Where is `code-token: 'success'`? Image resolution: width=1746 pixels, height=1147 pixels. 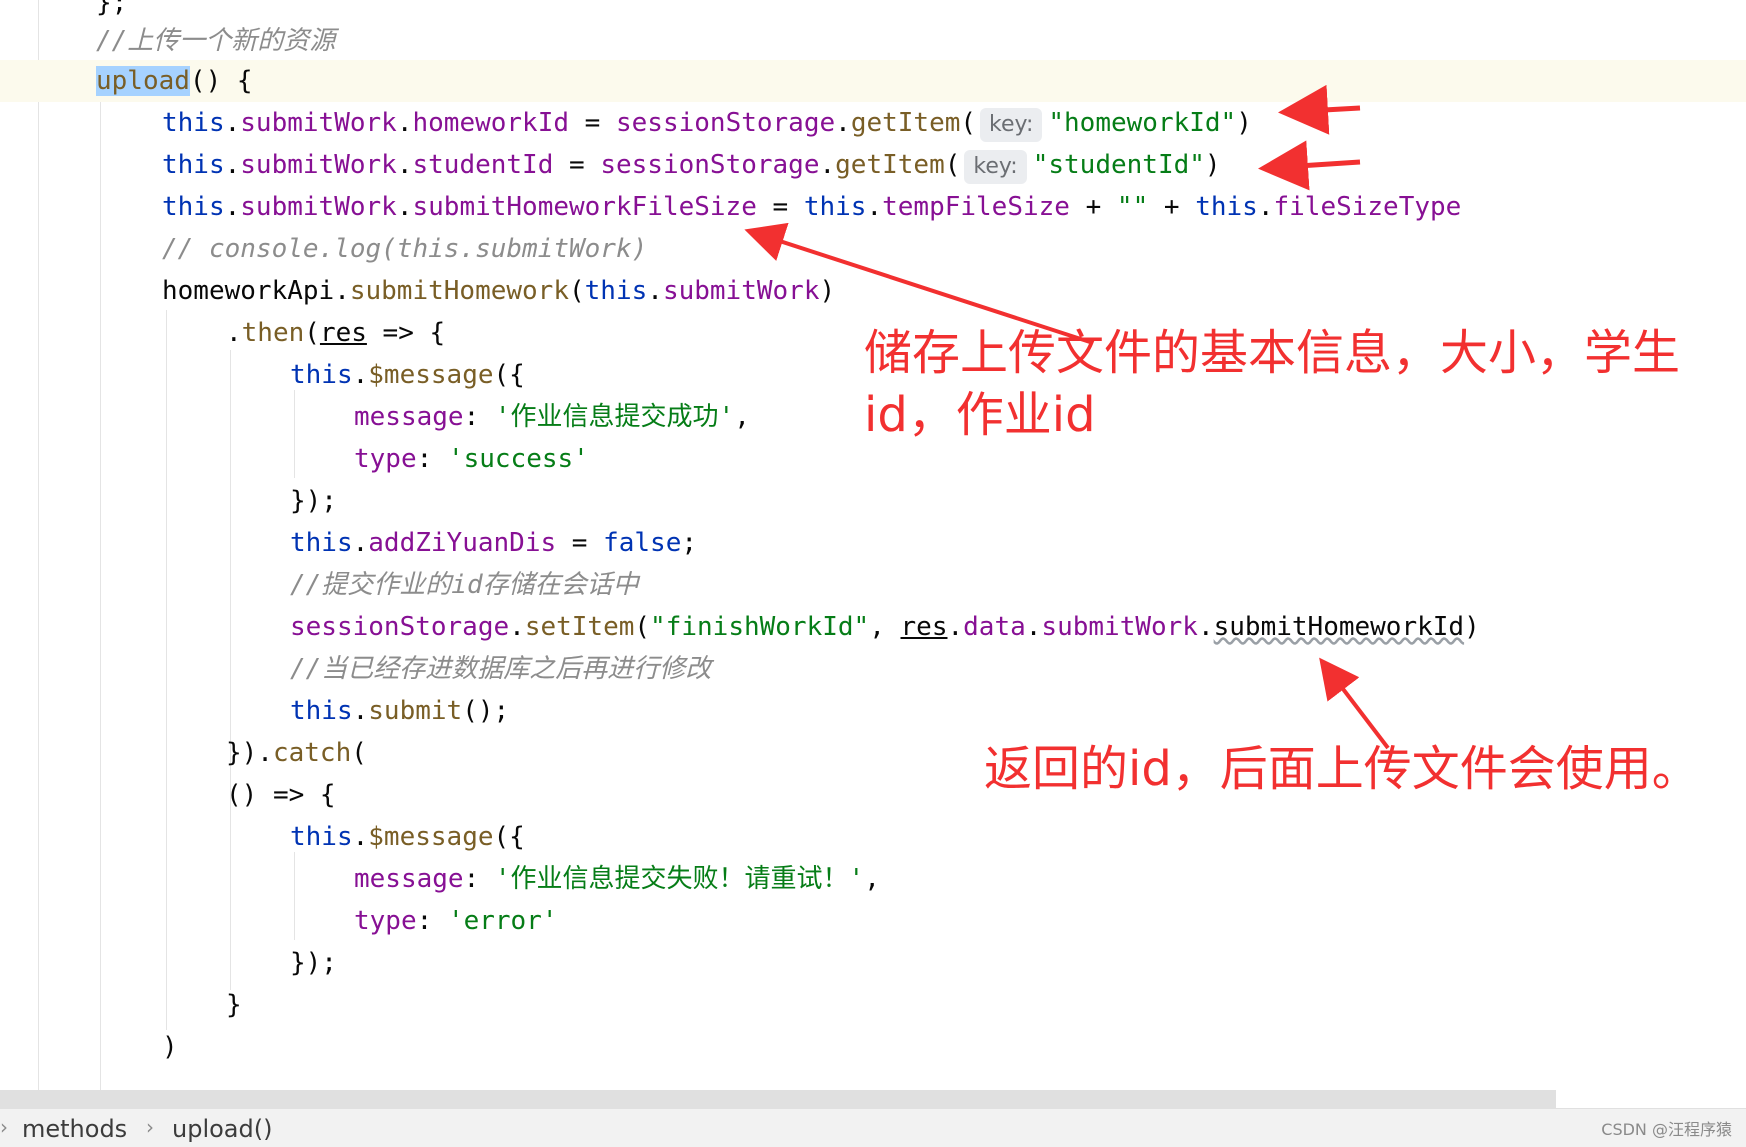
code-token: 'success' is located at coordinates (518, 459).